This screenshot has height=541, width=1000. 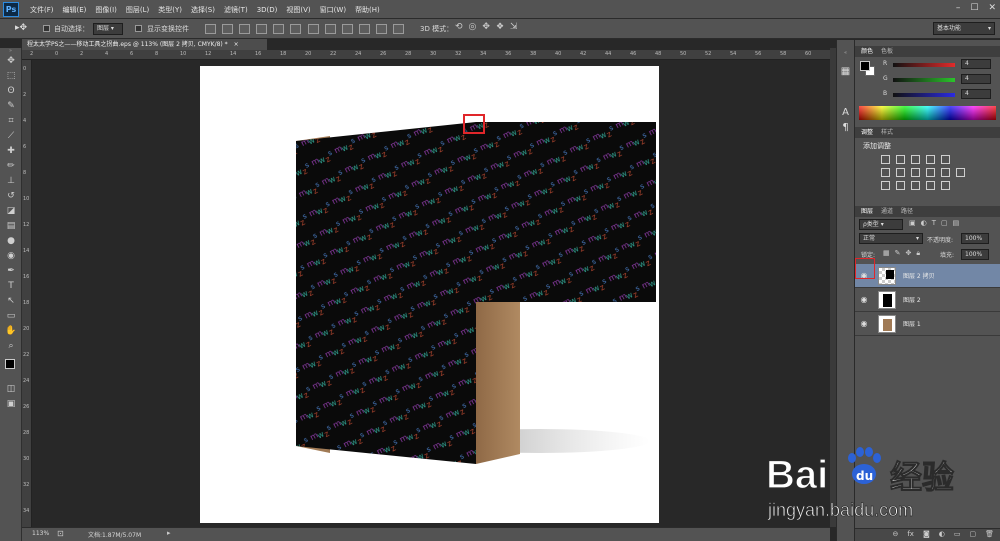 What do you see at coordinates (900, 172) in the screenshot?
I see `color-balance-icon` at bounding box center [900, 172].